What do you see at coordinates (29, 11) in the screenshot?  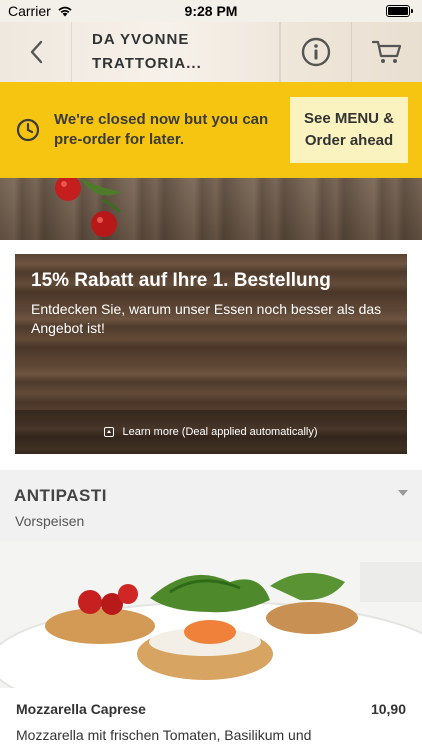 I see `carrier-label: Carrier` at bounding box center [29, 11].